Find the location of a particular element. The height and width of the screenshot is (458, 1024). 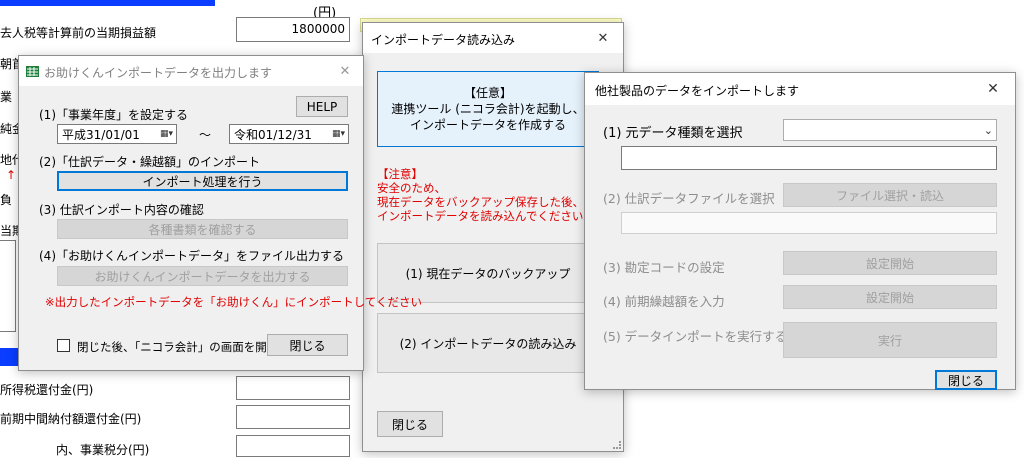

business-tax-field is located at coordinates (293, 446).